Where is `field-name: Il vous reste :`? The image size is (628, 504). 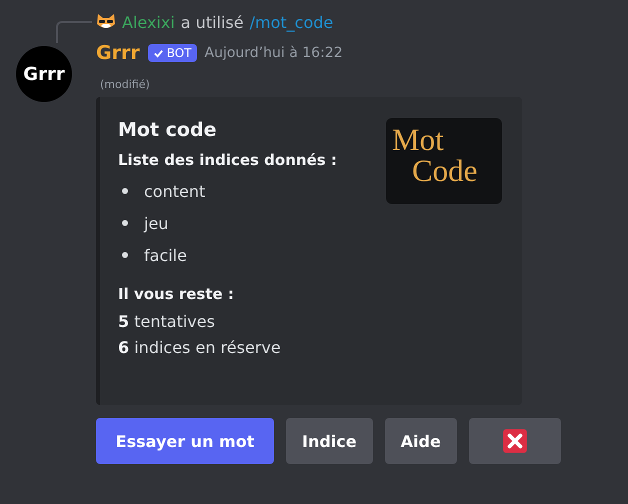 field-name: Il vous reste : is located at coordinates (176, 294).